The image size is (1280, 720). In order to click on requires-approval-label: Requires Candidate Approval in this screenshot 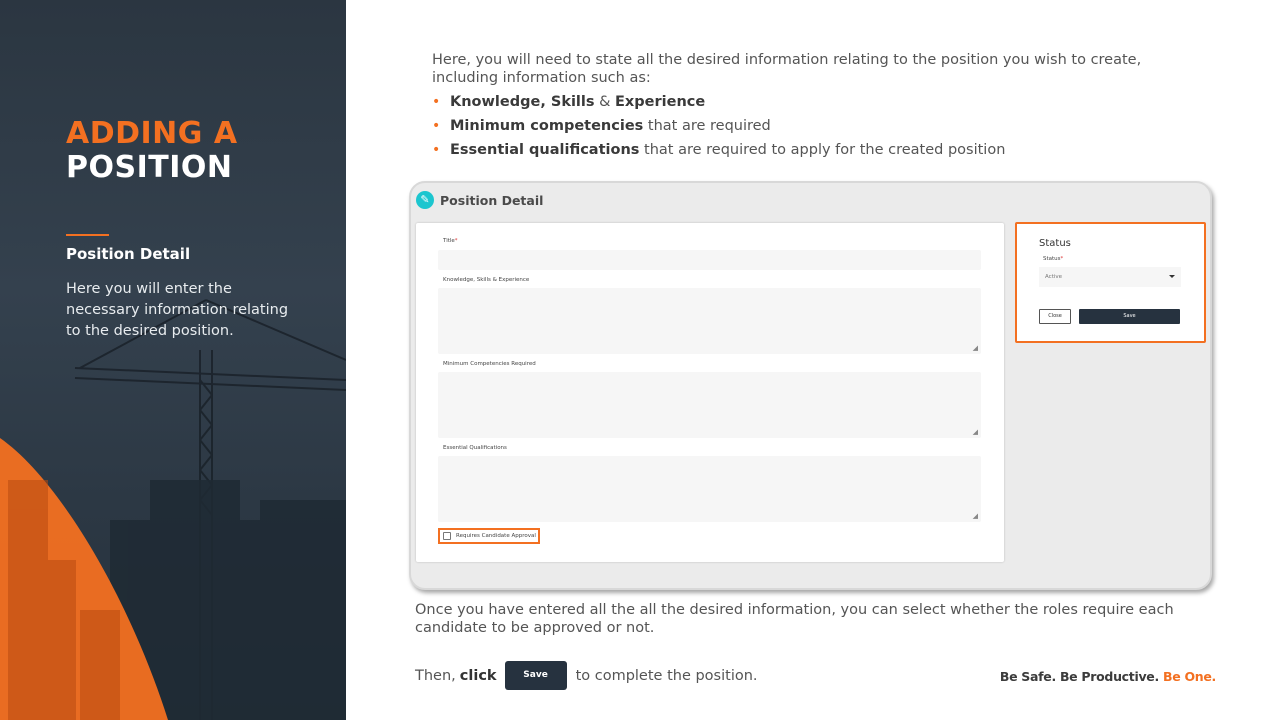, I will do `click(496, 536)`.